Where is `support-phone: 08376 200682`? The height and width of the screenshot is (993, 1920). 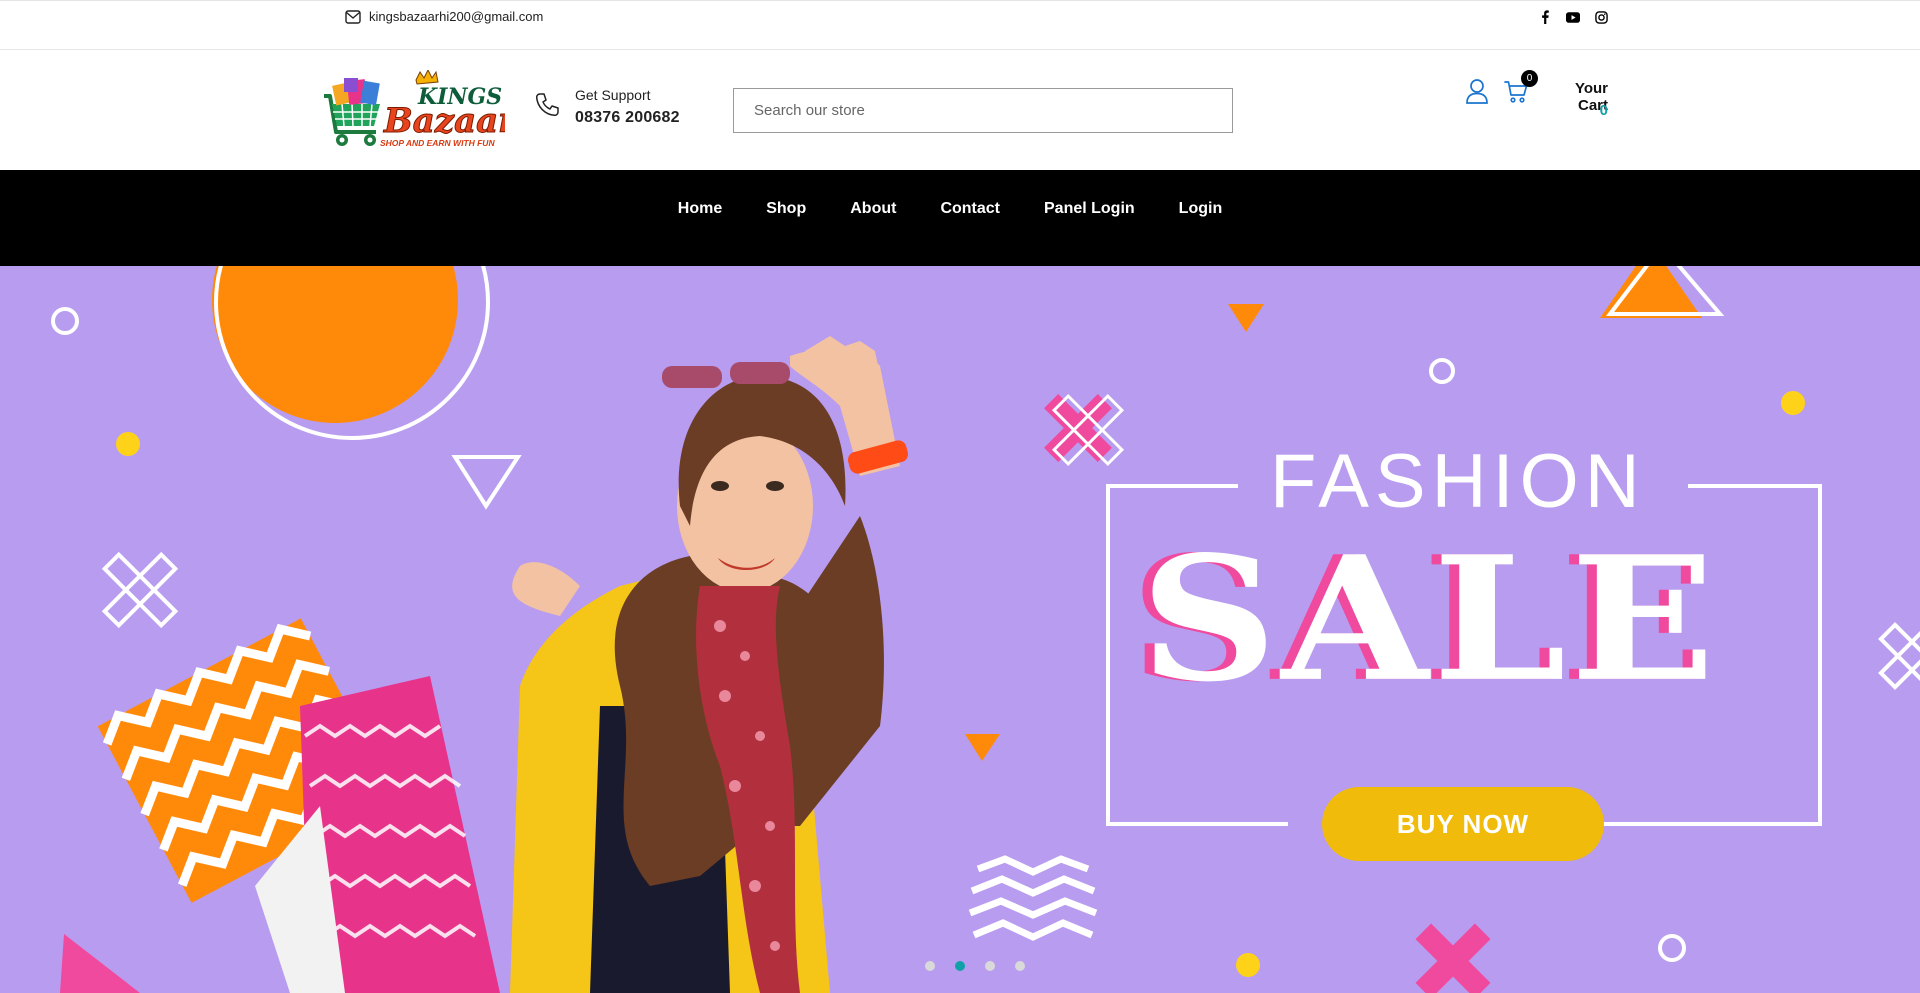 support-phone: 08376 200682 is located at coordinates (627, 118).